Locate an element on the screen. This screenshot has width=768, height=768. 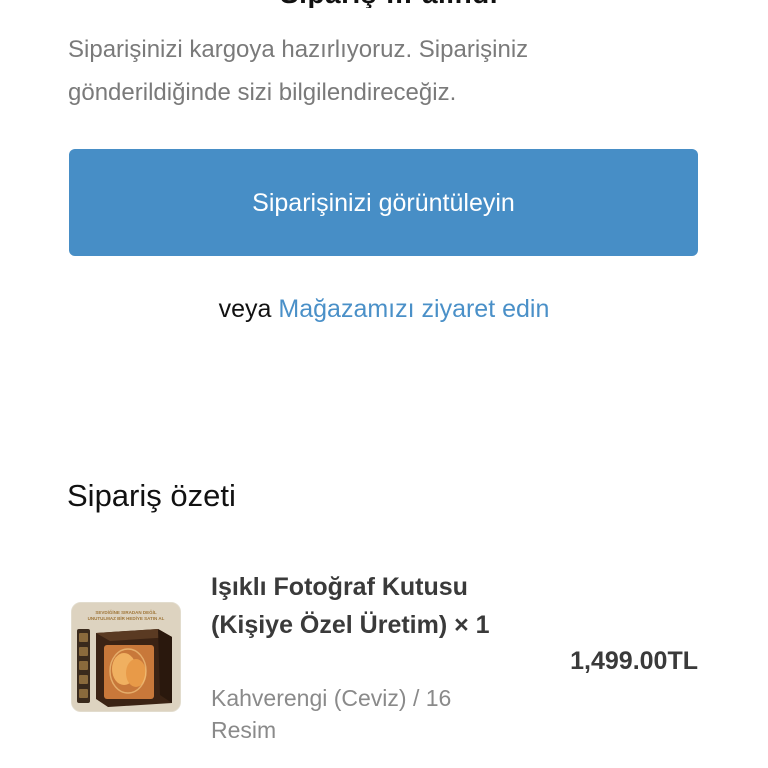
svg-text: SEVDİĞİNE SIRADAN DEĞİL is located at coordinates (126, 611).